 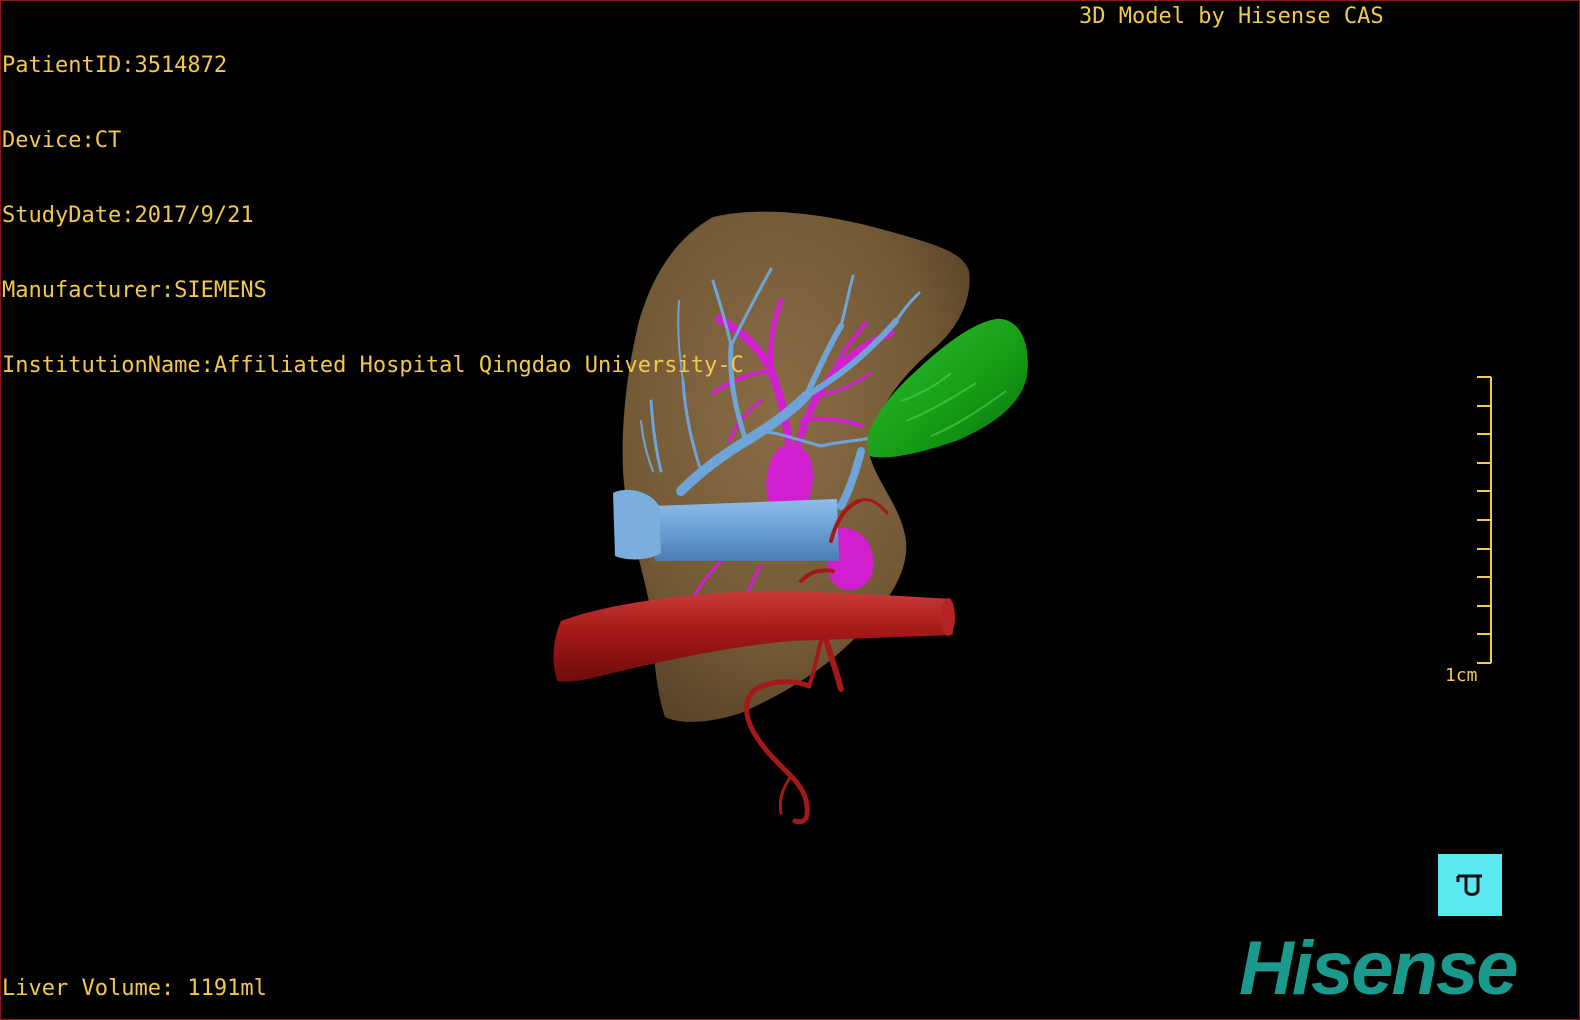 I want to click on orientation-cube-button, so click(x=1470, y=885).